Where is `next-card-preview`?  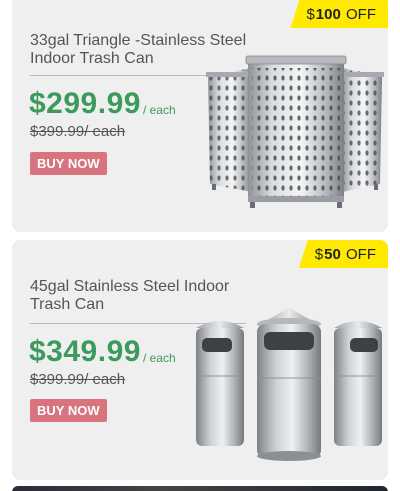 next-card-preview is located at coordinates (200, 488).